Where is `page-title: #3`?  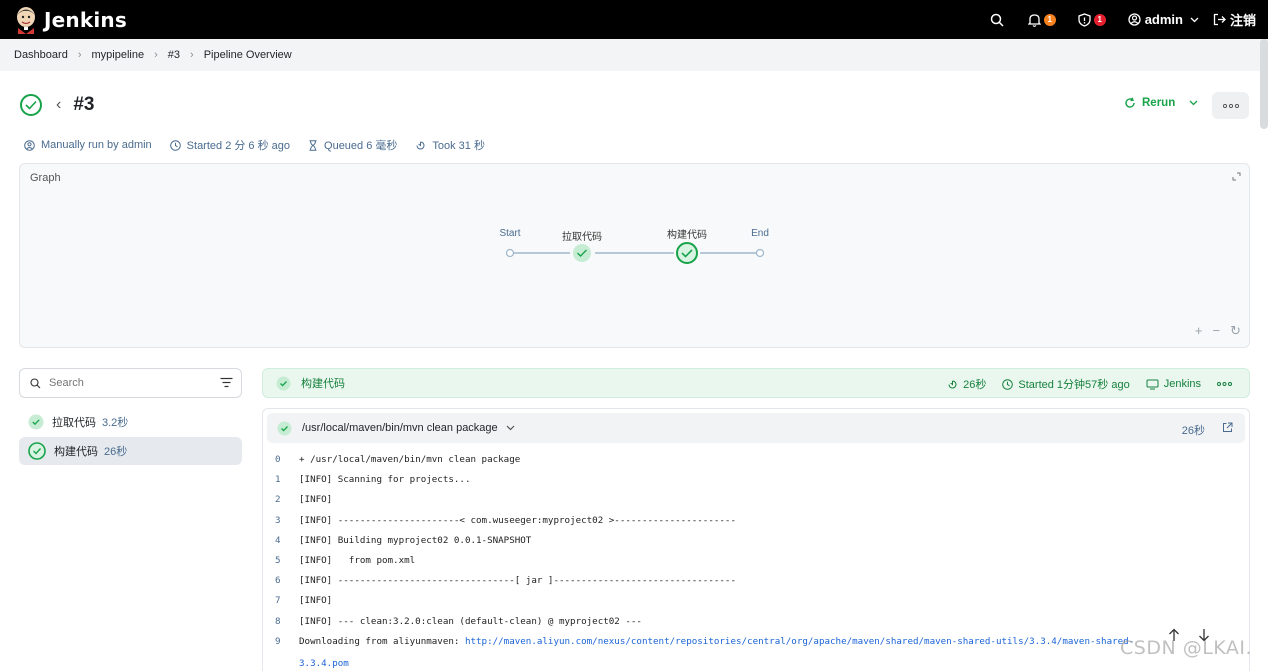 page-title: #3 is located at coordinates (84, 104).